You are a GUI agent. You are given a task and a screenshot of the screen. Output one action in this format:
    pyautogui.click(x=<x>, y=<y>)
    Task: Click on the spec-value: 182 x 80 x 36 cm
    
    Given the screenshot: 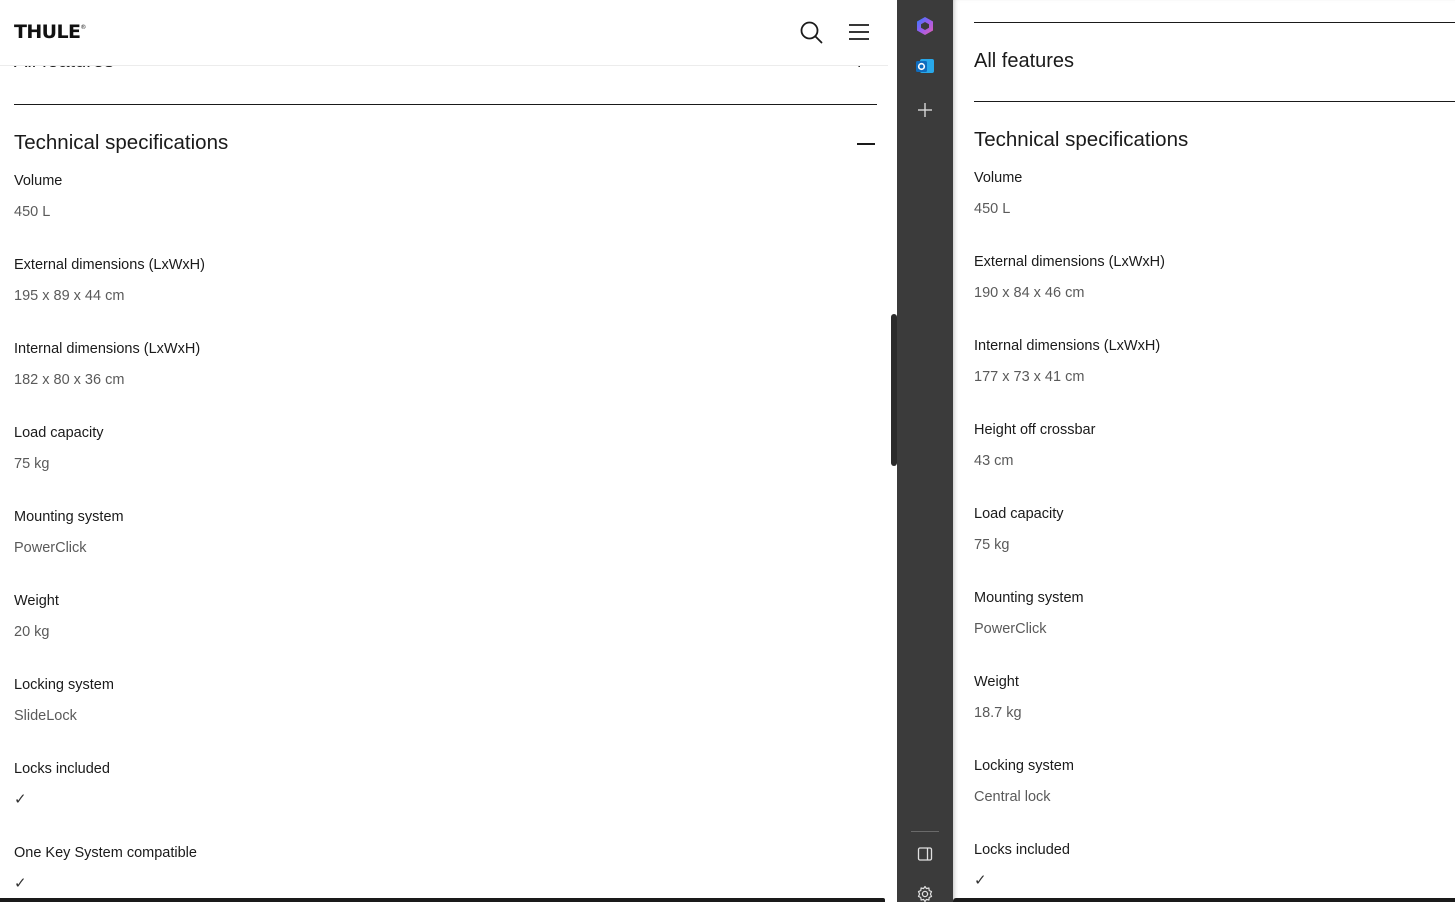 What is the action you would take?
    pyautogui.click(x=69, y=380)
    